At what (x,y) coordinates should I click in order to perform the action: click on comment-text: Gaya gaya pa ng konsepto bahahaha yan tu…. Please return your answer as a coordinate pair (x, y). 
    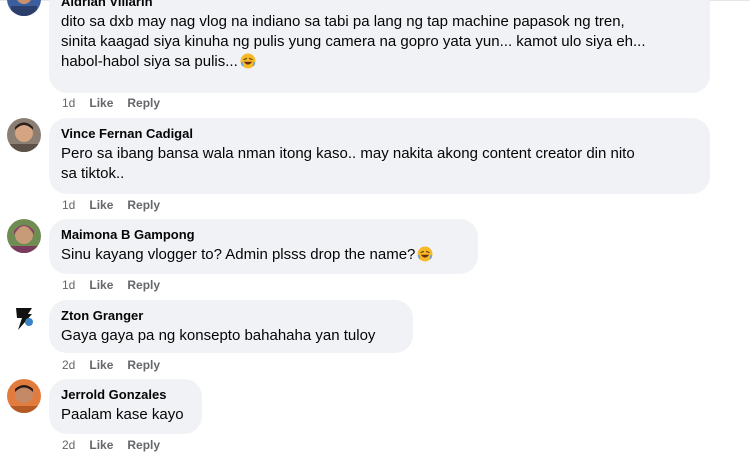
    Looking at the image, I should click on (218, 335).